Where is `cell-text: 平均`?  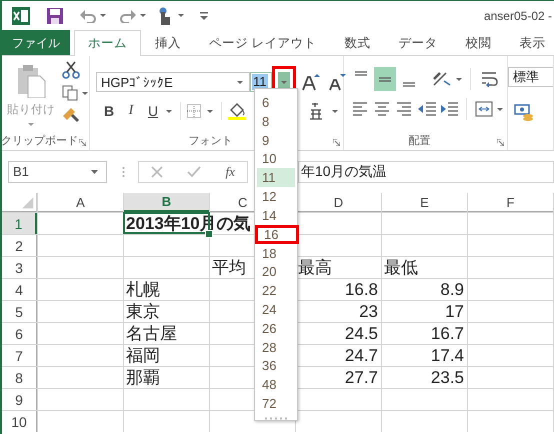 cell-text: 平均 is located at coordinates (229, 267).